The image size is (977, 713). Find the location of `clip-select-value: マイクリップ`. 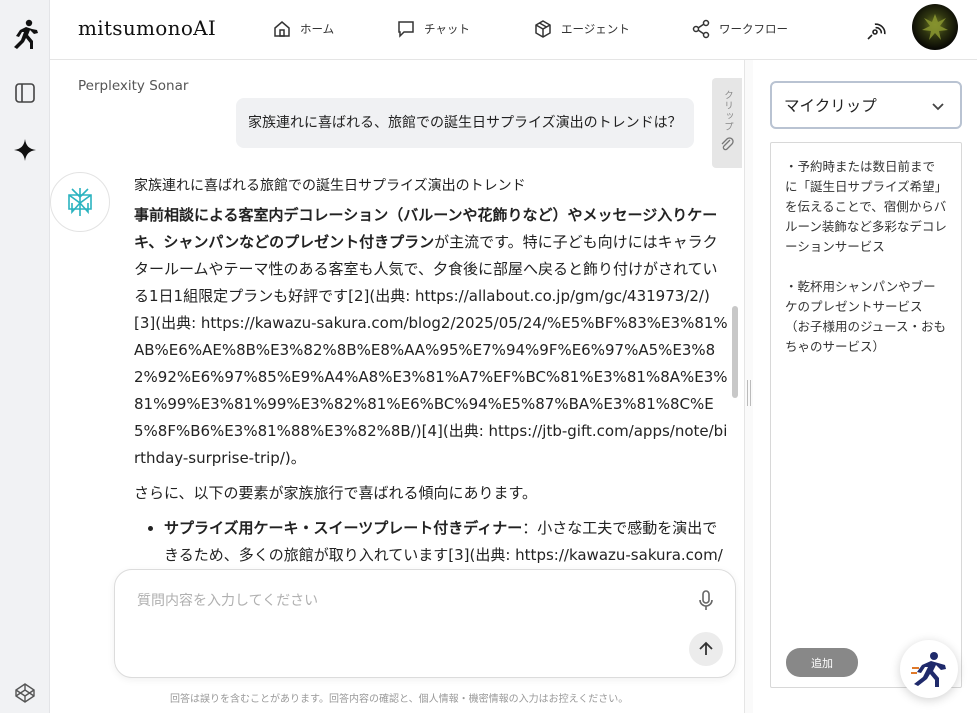

clip-select-value: マイクリップ is located at coordinates (830, 106).